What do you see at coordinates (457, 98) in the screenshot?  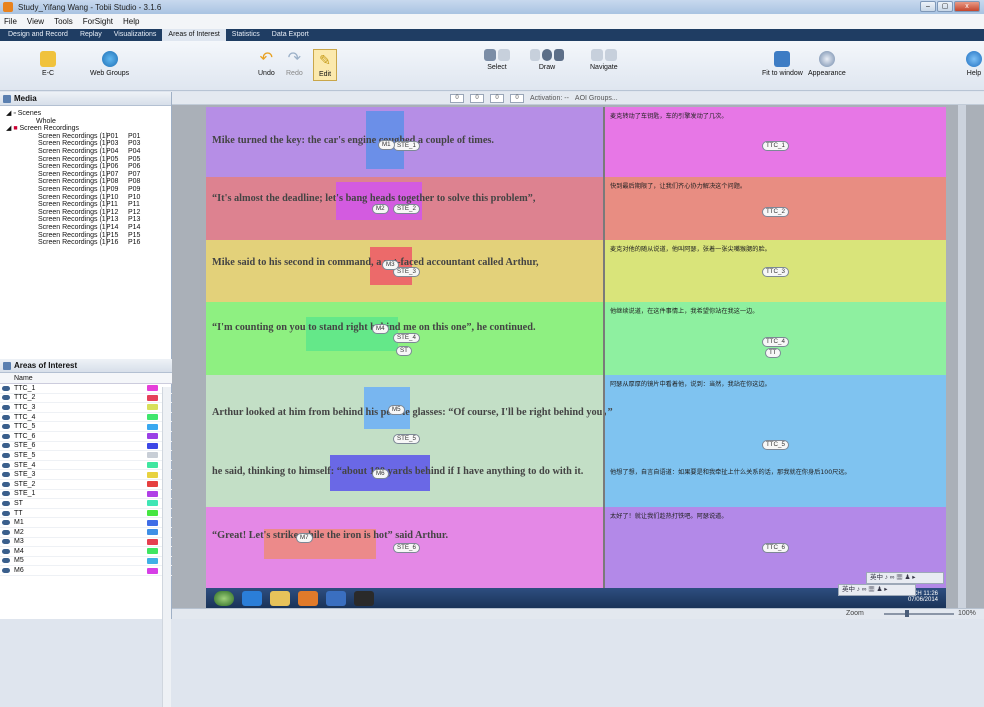 I see `offset-x-field: 0` at bounding box center [457, 98].